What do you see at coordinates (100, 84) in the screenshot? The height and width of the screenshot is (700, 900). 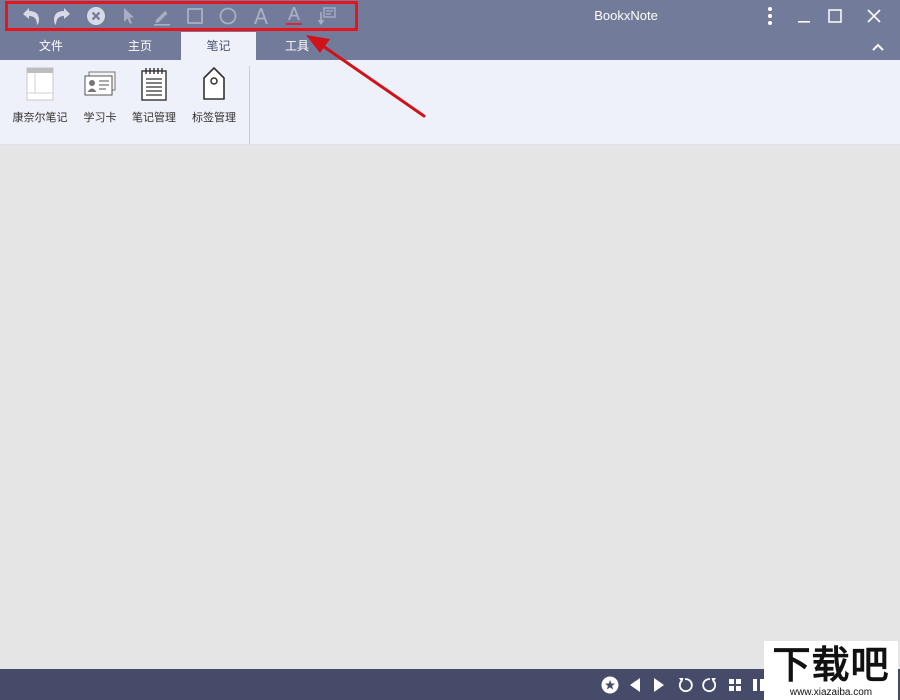 I see `study-card-icon` at bounding box center [100, 84].